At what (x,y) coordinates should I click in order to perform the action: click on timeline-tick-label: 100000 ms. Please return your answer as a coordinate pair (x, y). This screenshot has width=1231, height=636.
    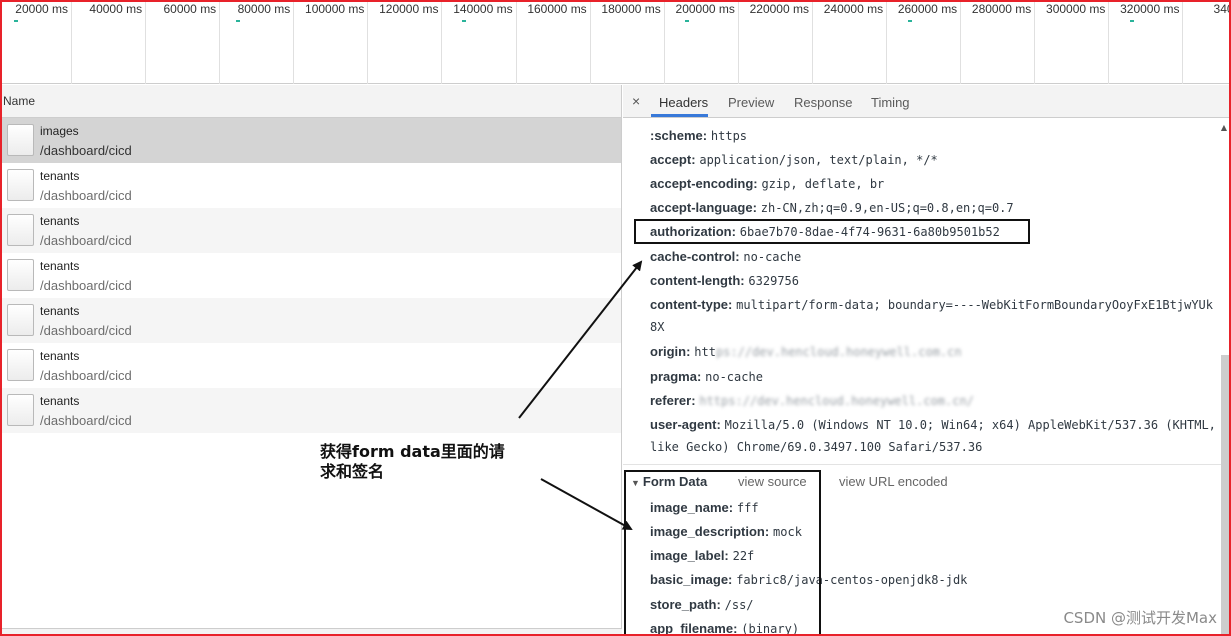
    Looking at the image, I should click on (335, 9).